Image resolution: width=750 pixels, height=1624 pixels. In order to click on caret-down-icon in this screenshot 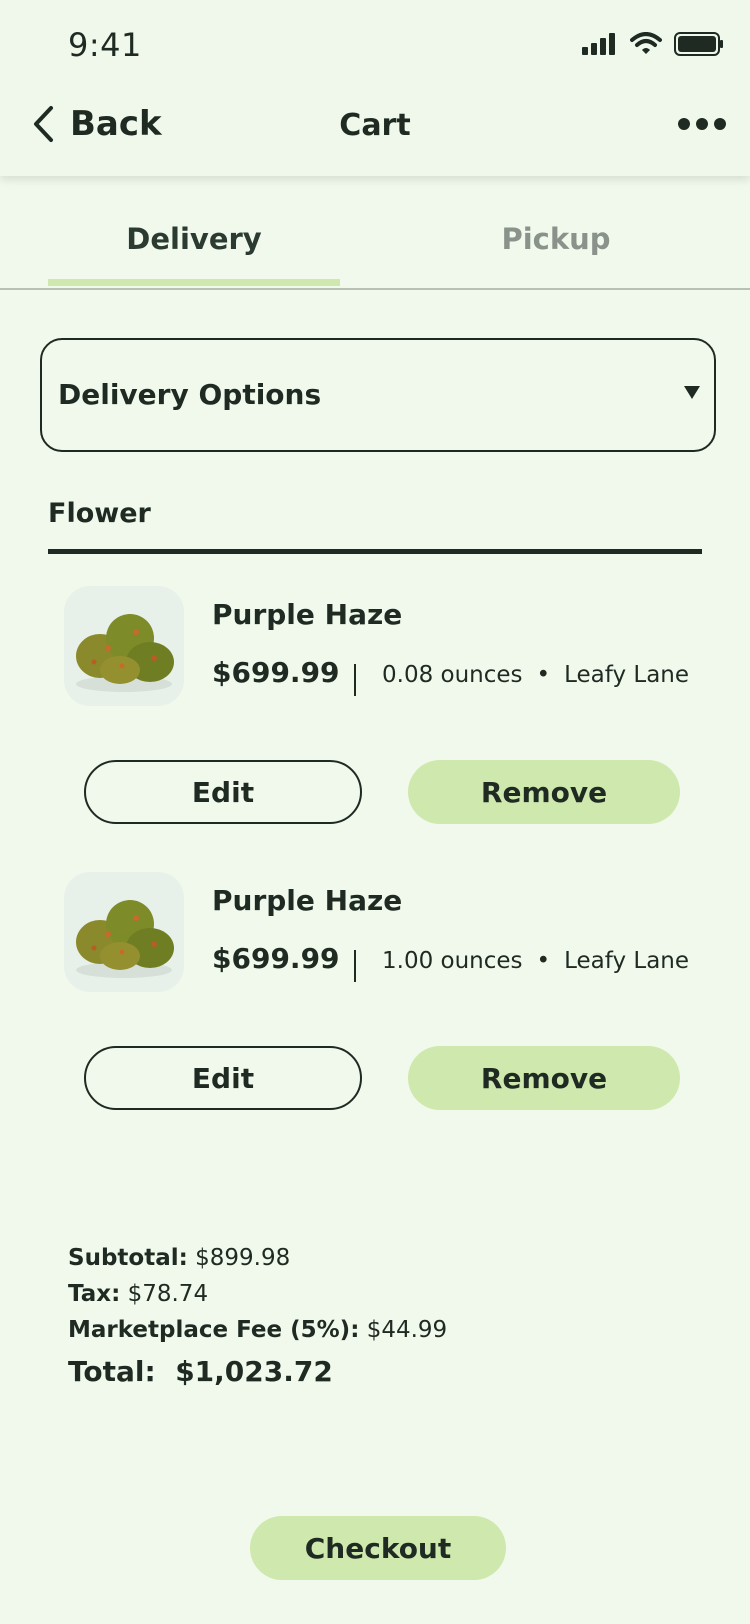, I will do `click(692, 392)`.